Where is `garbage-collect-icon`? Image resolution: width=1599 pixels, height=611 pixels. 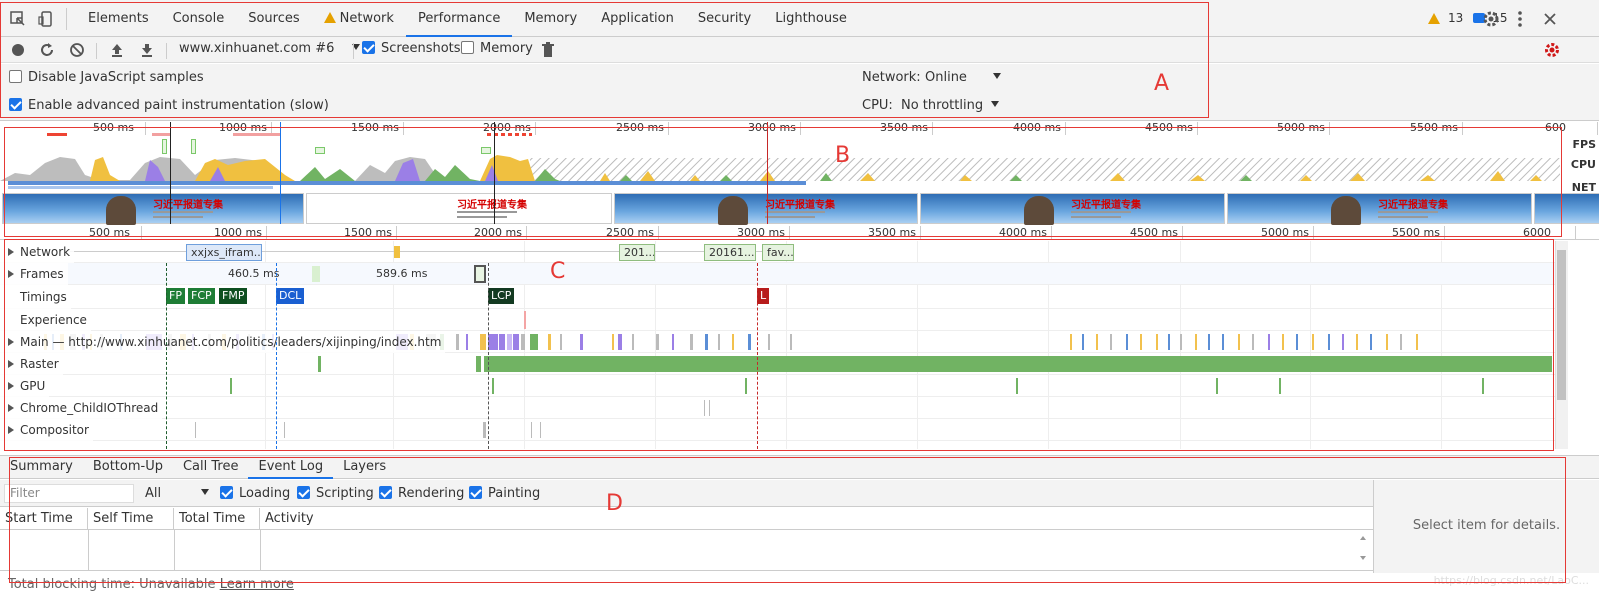 garbage-collect-icon is located at coordinates (548, 50).